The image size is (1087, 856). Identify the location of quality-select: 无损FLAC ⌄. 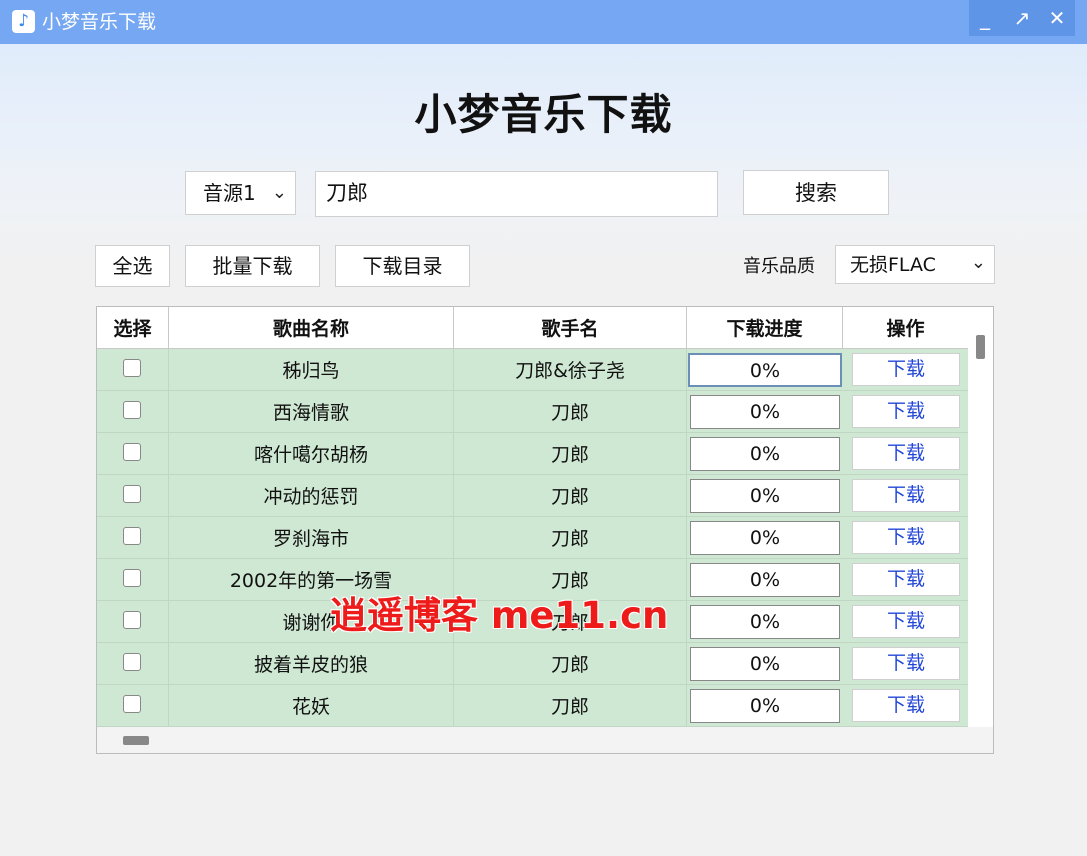
(915, 264).